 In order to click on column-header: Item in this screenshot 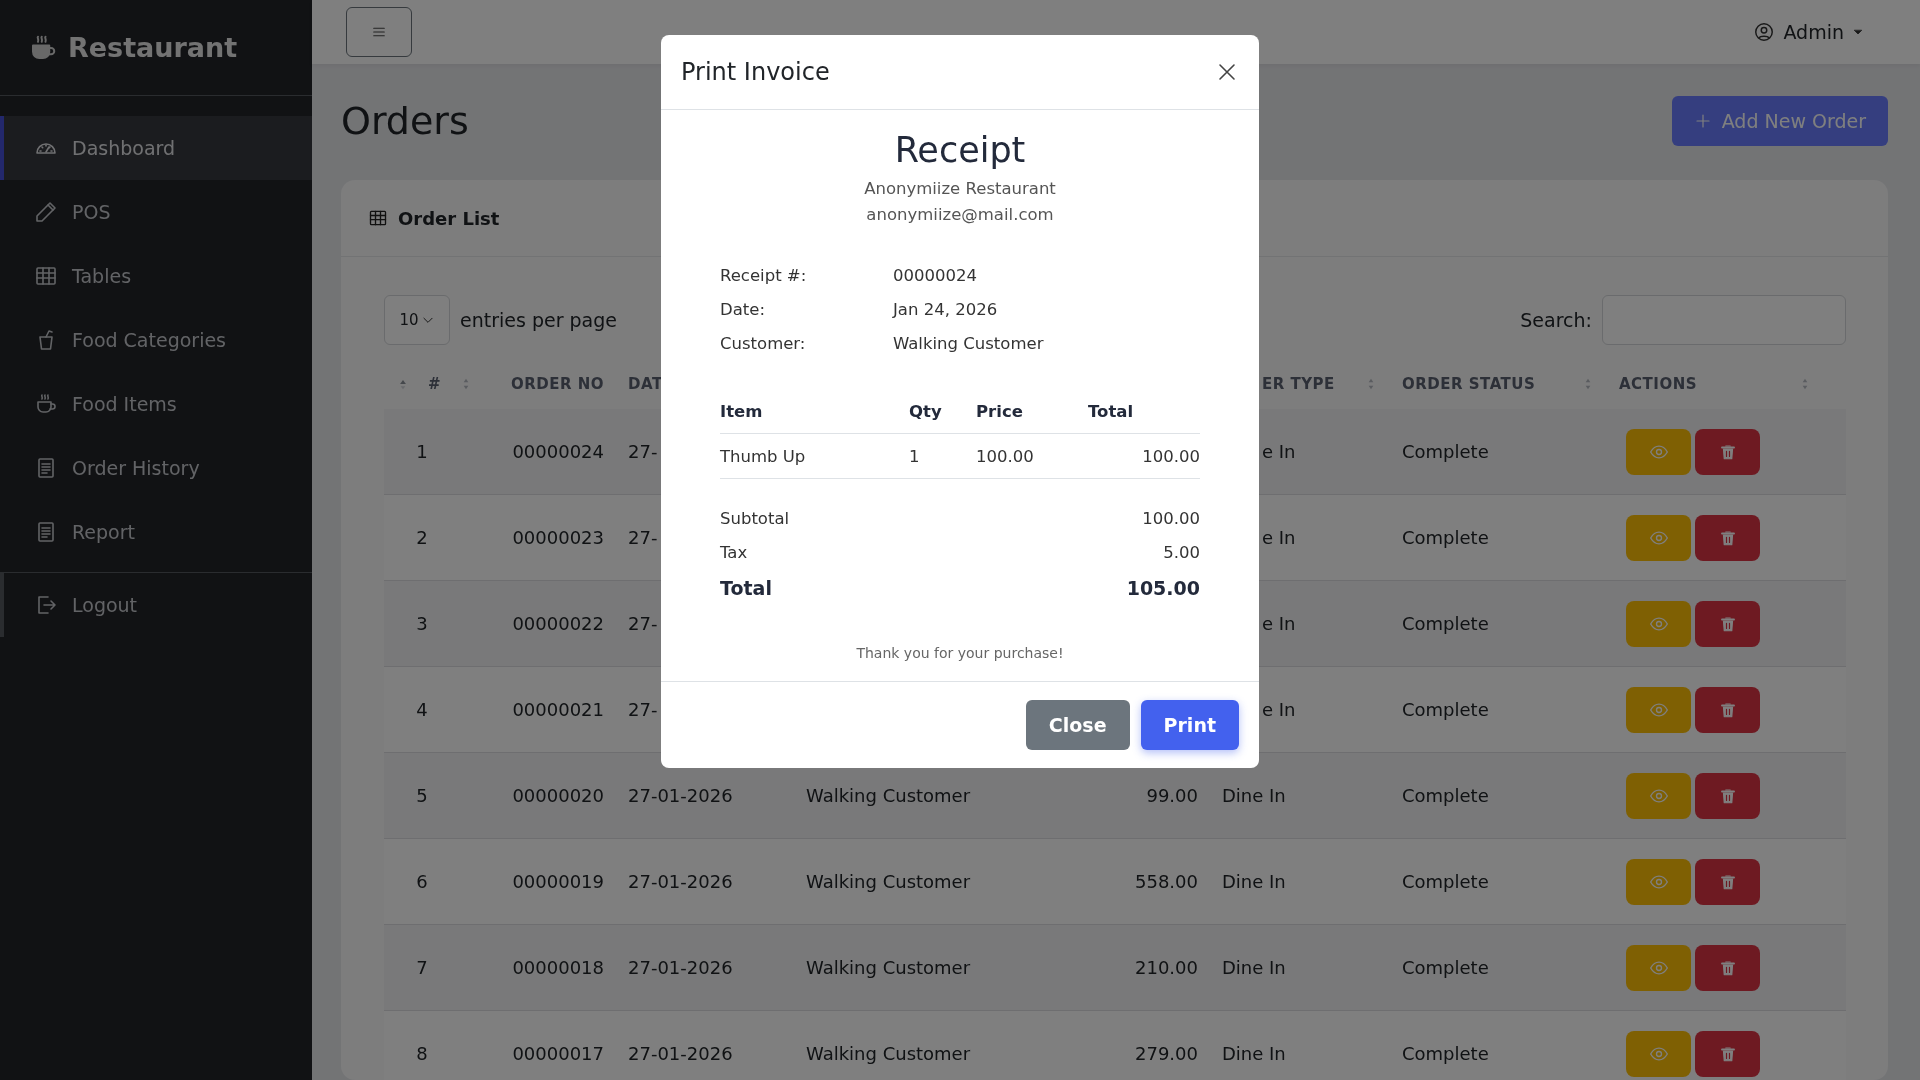, I will do `click(742, 411)`.